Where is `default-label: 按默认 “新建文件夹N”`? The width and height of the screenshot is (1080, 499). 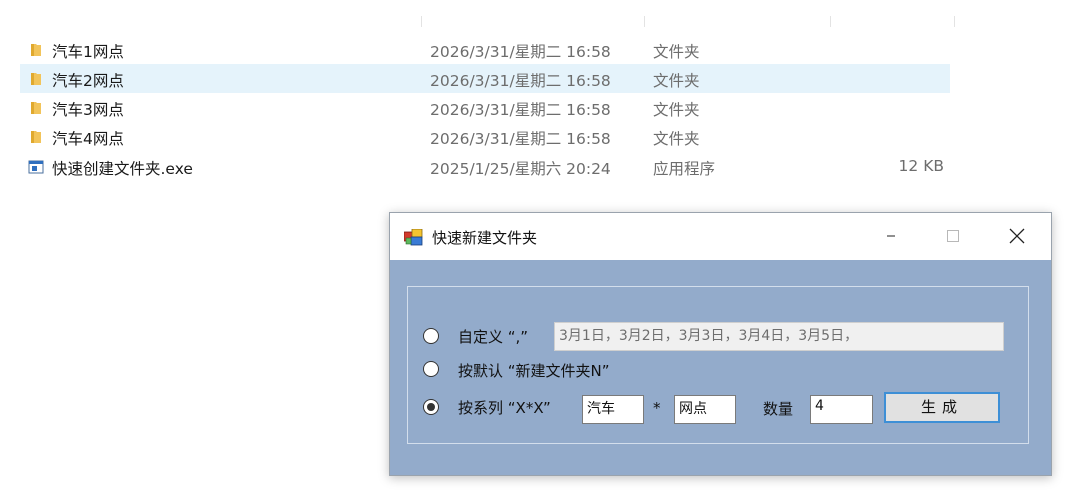 default-label: 按默认 “新建文件夹N” is located at coordinates (534, 371).